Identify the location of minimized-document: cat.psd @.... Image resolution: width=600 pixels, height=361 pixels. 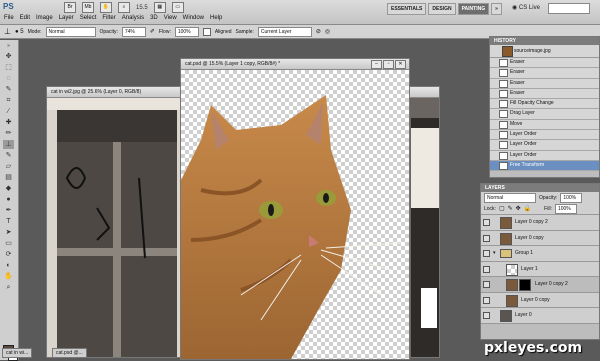
(69, 353).